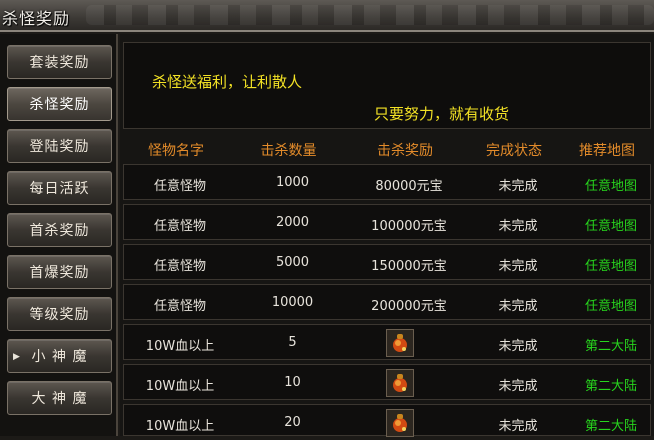  I want to click on tab-small-god-demon: ▶ 小 神 魔, so click(59, 356).